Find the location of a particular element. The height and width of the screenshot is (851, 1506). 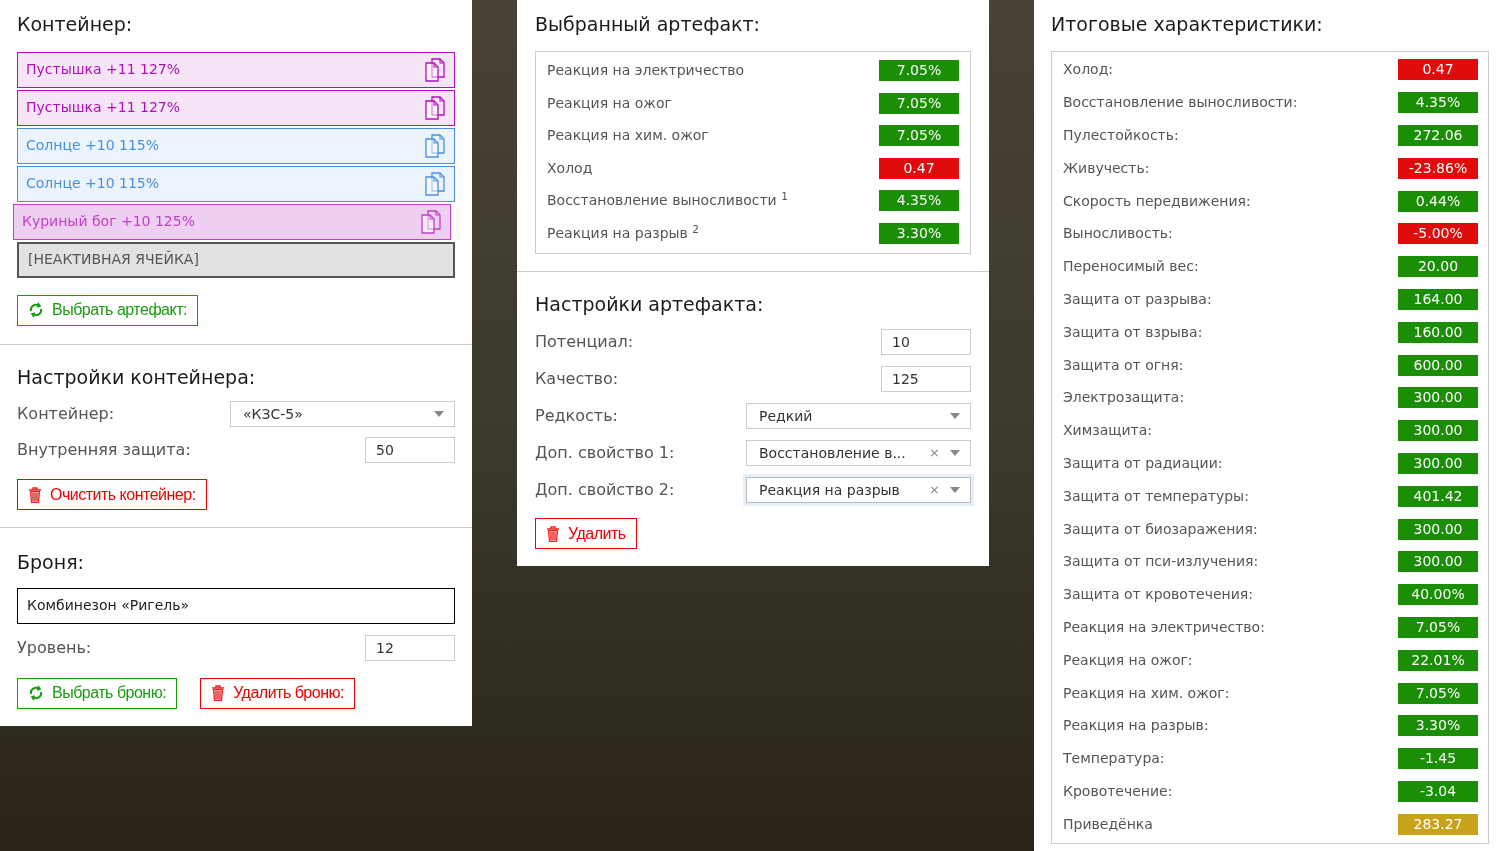

number-field: 12 is located at coordinates (410, 647).